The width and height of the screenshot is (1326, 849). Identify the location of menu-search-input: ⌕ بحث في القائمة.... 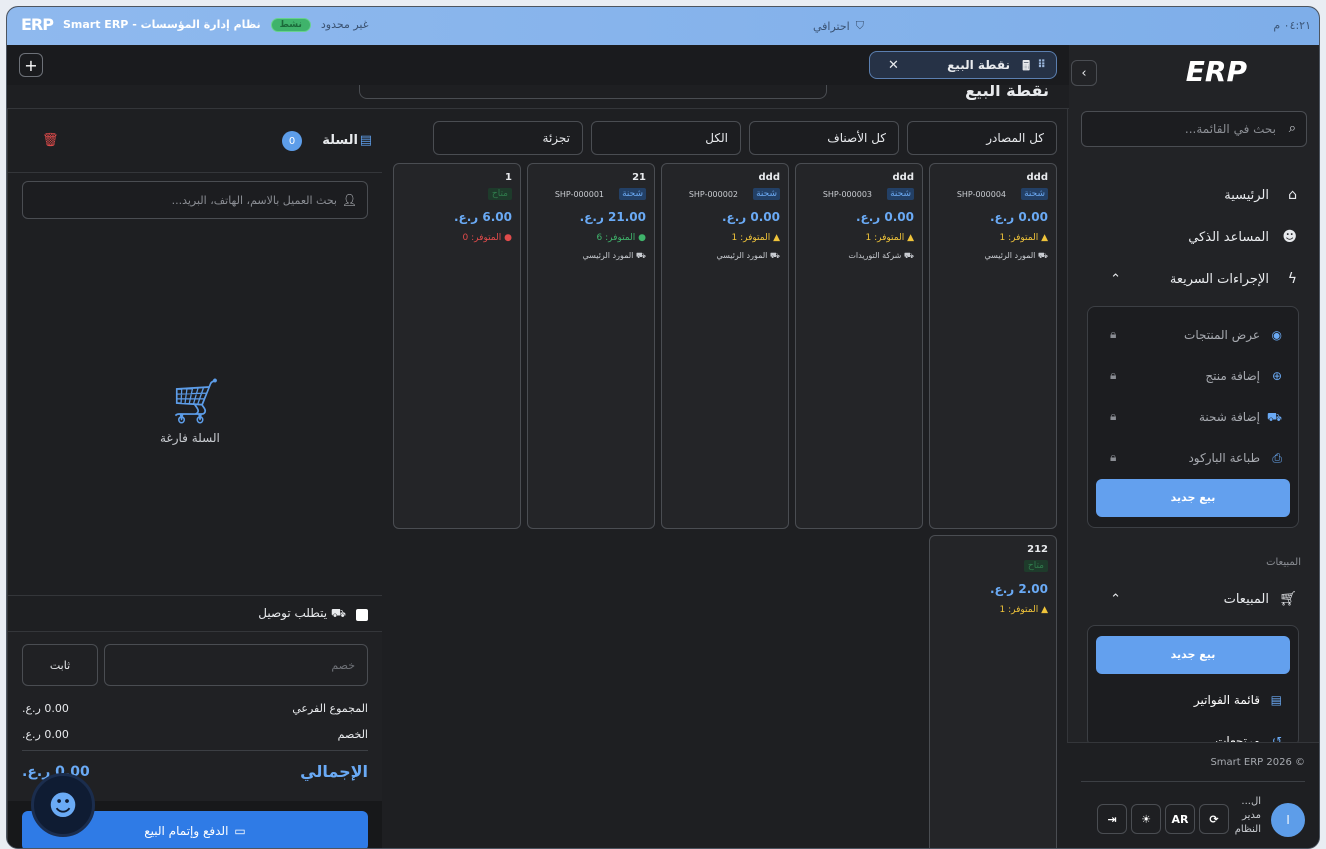
(1194, 129).